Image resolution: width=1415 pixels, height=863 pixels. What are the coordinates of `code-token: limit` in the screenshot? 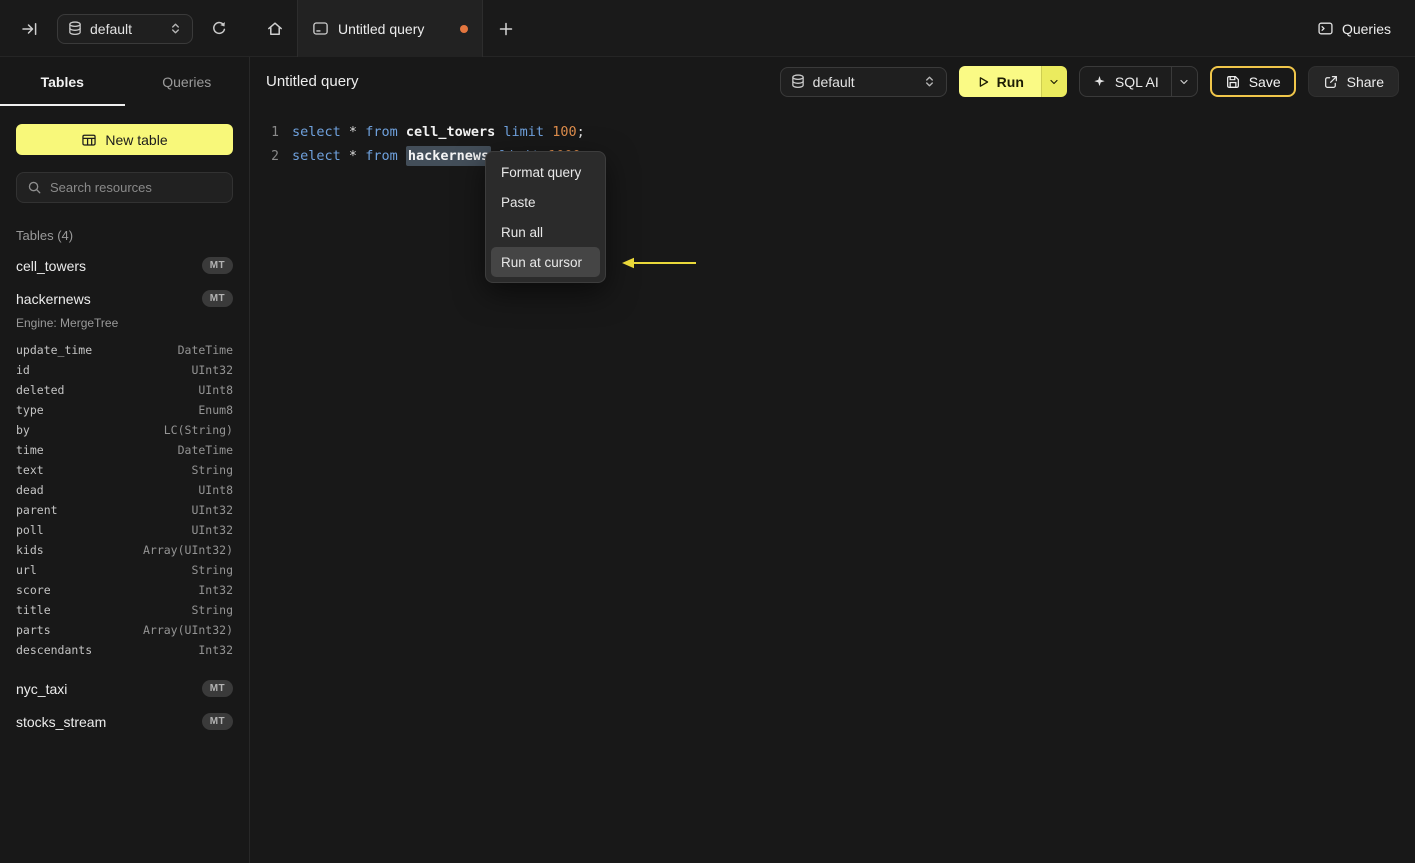 It's located at (524, 132).